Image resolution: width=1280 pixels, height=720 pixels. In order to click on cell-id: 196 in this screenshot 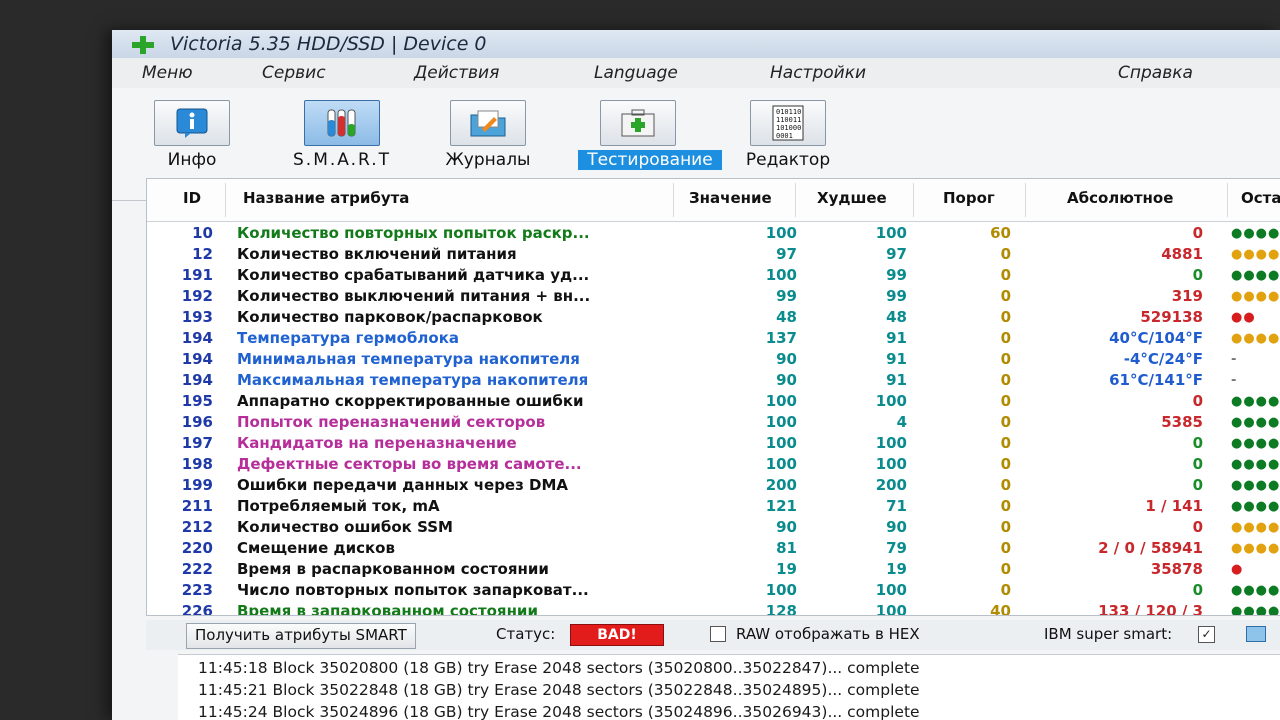, I will do `click(197, 422)`.